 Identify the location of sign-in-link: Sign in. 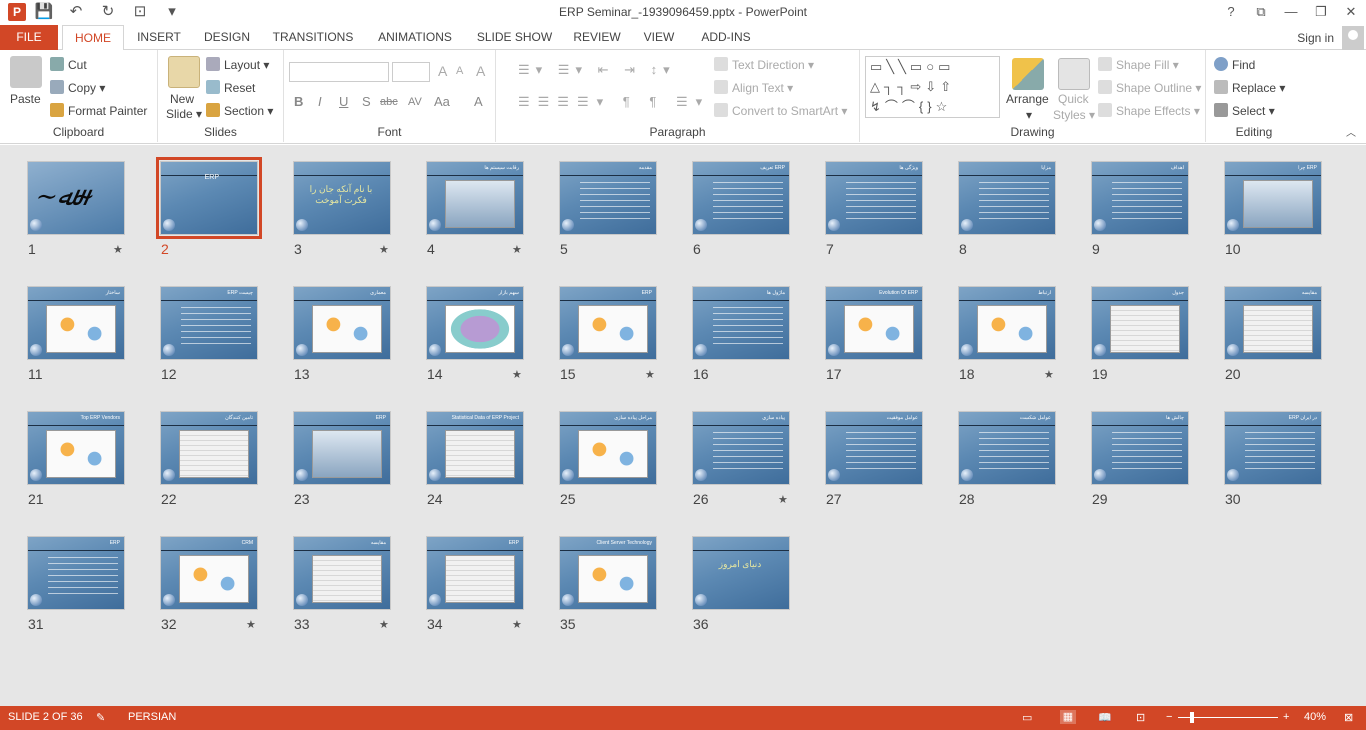
(1315, 38).